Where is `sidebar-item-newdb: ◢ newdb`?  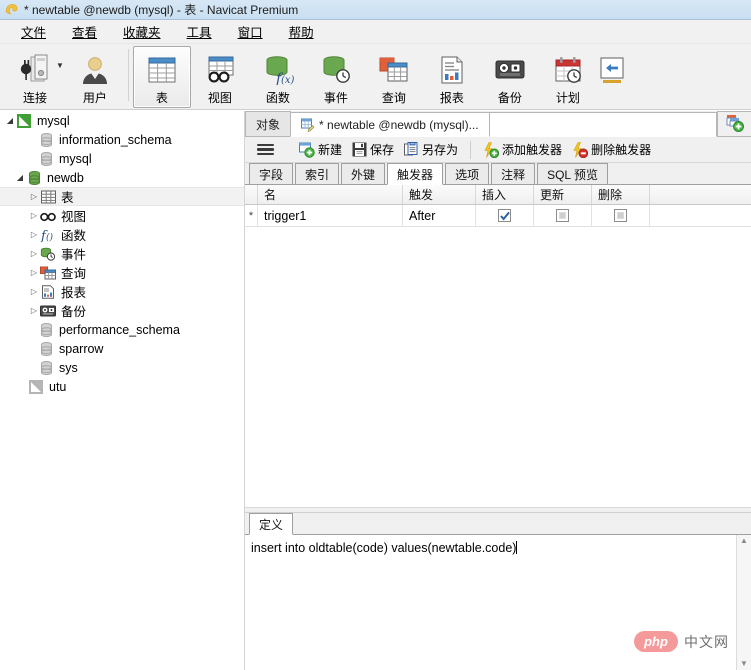
sidebar-item-newdb: ◢ newdb is located at coordinates (122, 177).